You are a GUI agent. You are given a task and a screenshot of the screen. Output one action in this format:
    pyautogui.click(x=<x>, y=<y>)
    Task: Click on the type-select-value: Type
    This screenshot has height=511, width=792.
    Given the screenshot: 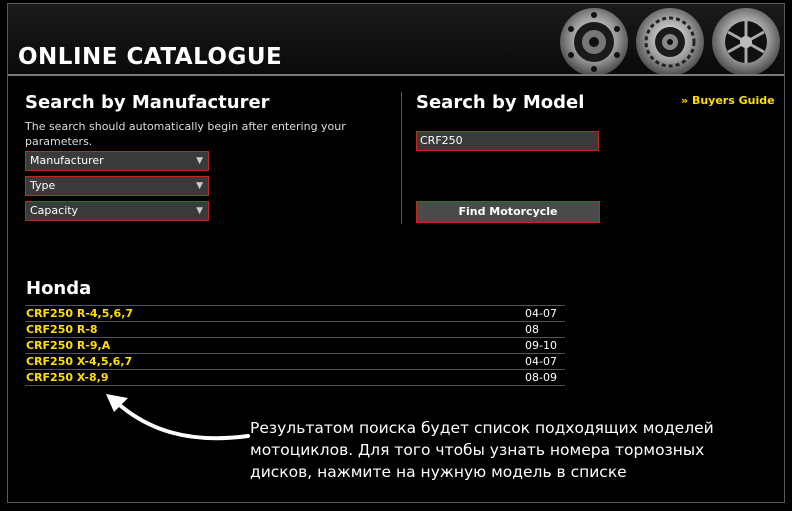 What is the action you would take?
    pyautogui.click(x=43, y=185)
    